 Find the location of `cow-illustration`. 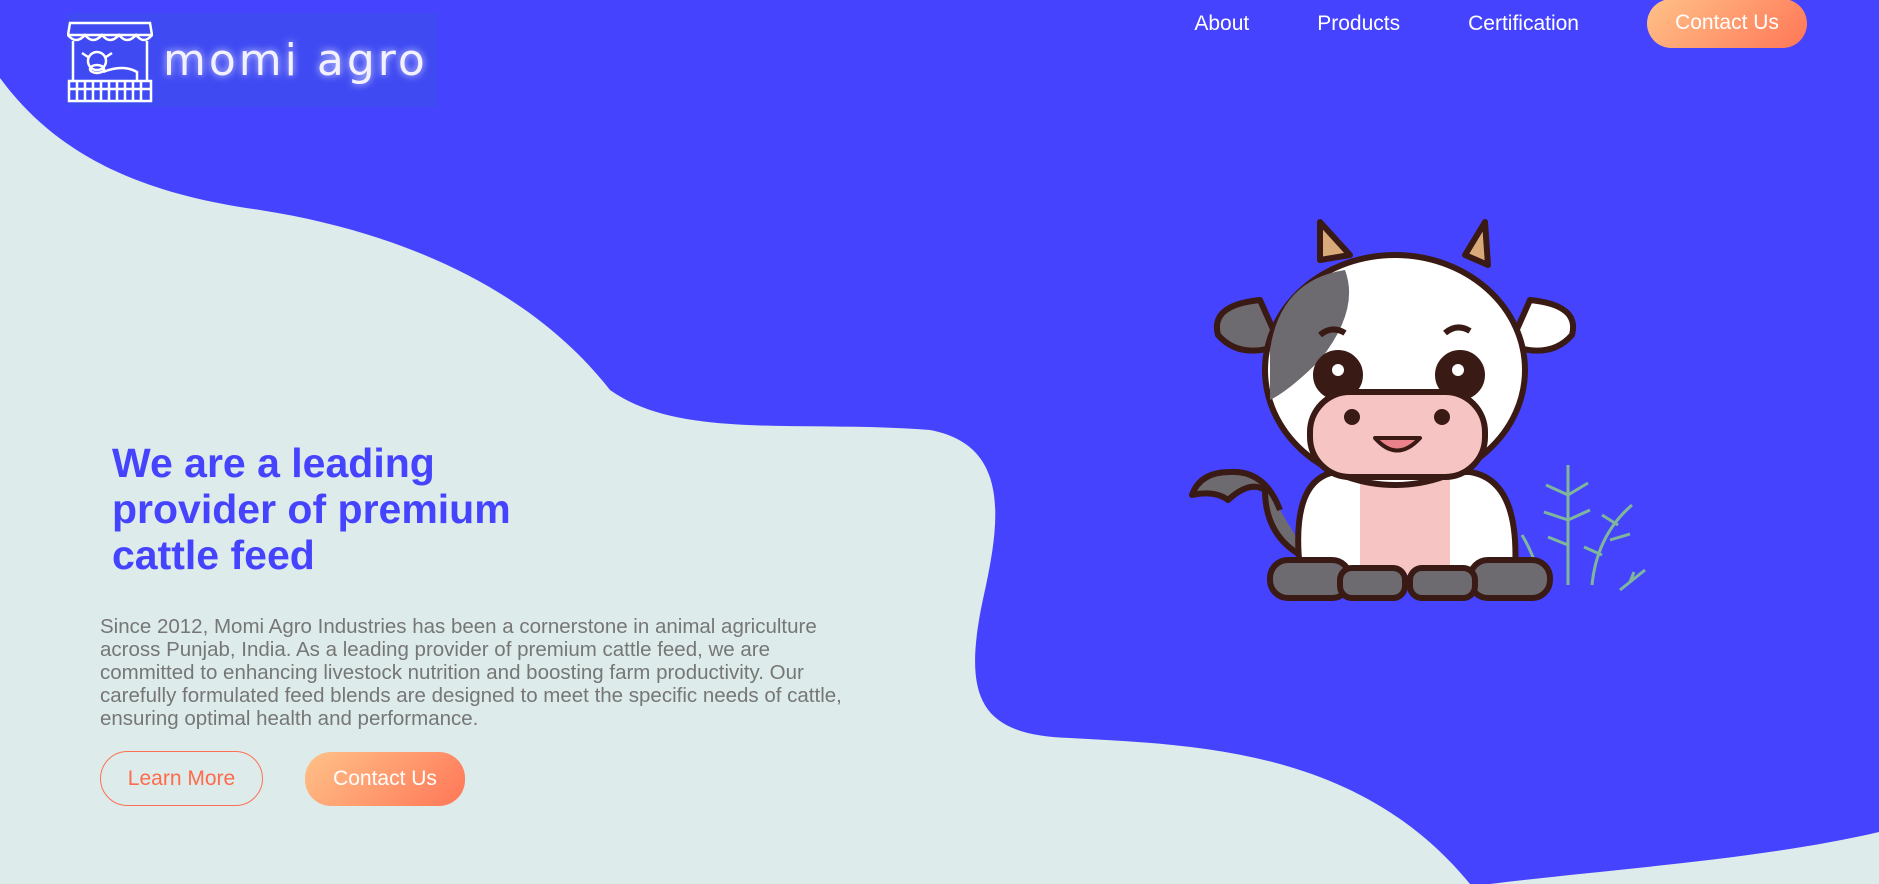

cow-illustration is located at coordinates (1417, 410).